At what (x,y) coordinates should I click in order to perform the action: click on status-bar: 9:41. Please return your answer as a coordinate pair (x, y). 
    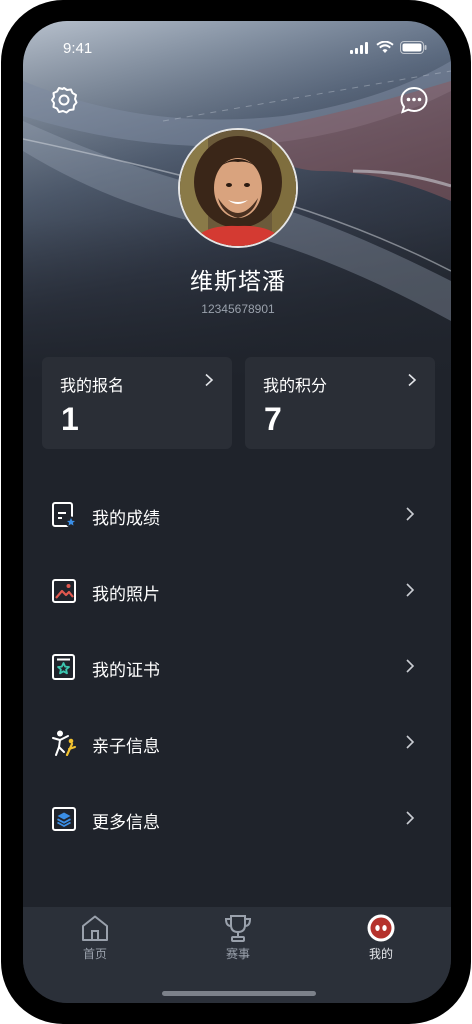
    Looking at the image, I should click on (237, 46).